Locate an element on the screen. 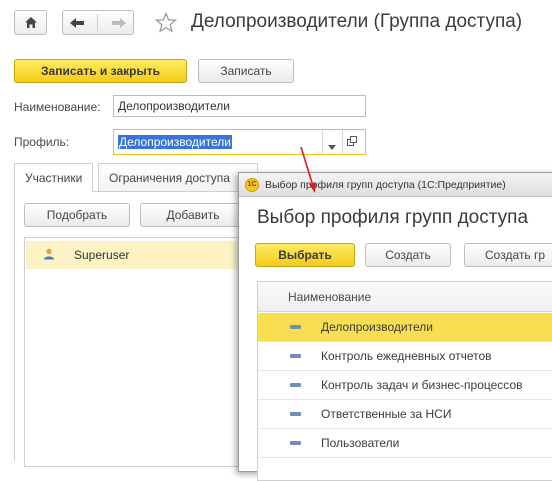 The height and width of the screenshot is (481, 552). column-header-name: Наименование is located at coordinates (405, 297).